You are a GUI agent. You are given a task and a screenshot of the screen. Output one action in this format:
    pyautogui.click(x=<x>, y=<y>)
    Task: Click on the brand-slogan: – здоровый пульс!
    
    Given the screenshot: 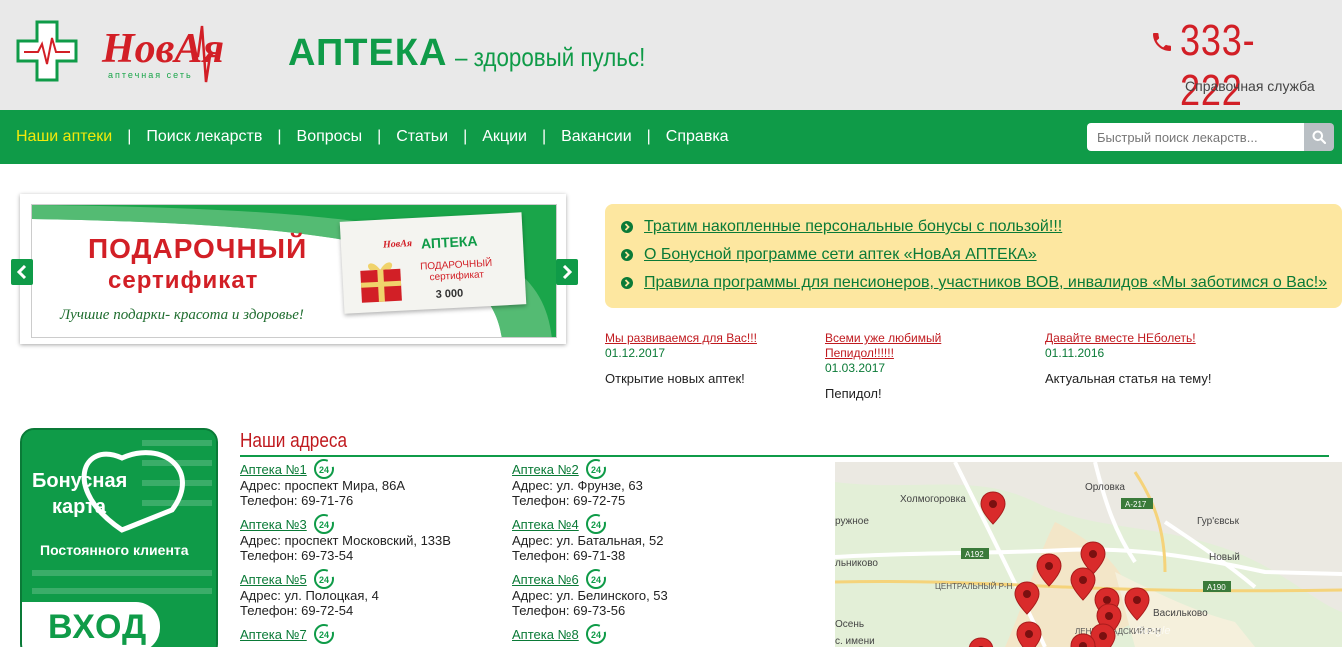 What is the action you would take?
    pyautogui.click(x=550, y=57)
    